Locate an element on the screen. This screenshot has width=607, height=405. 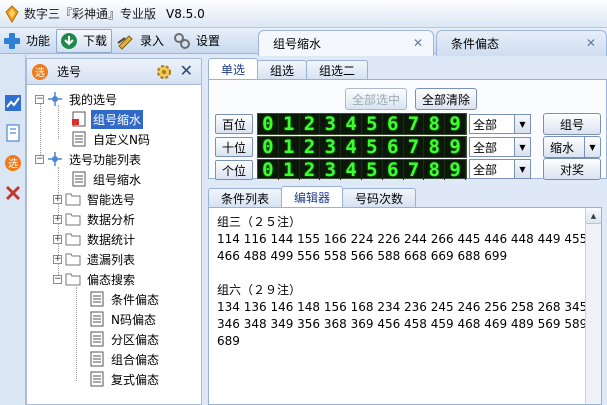
units-digit-row: 0 1 2 3 4 5 6 7 8 9 is located at coordinates (362, 170).